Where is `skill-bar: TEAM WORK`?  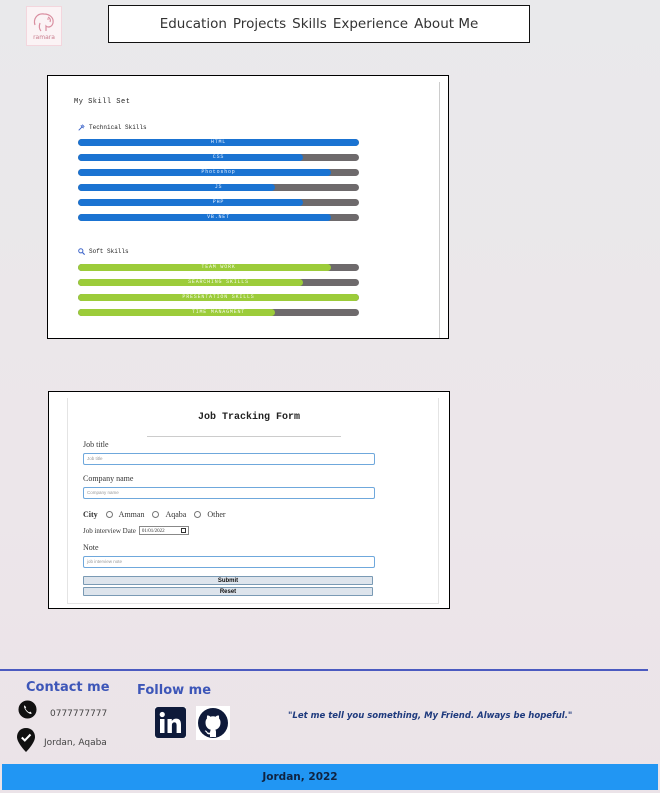
skill-bar: TEAM WORK is located at coordinates (218, 267).